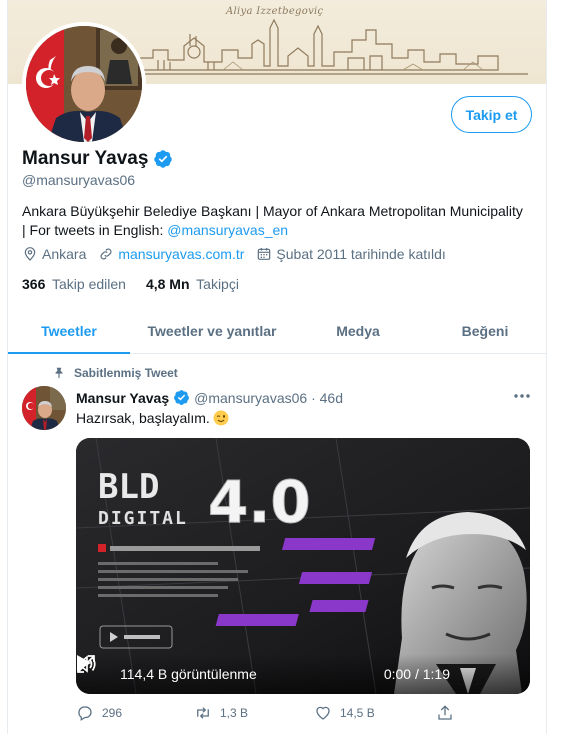  I want to click on joined-item: Şubat 2011 tarihinde katıldı, so click(351, 254).